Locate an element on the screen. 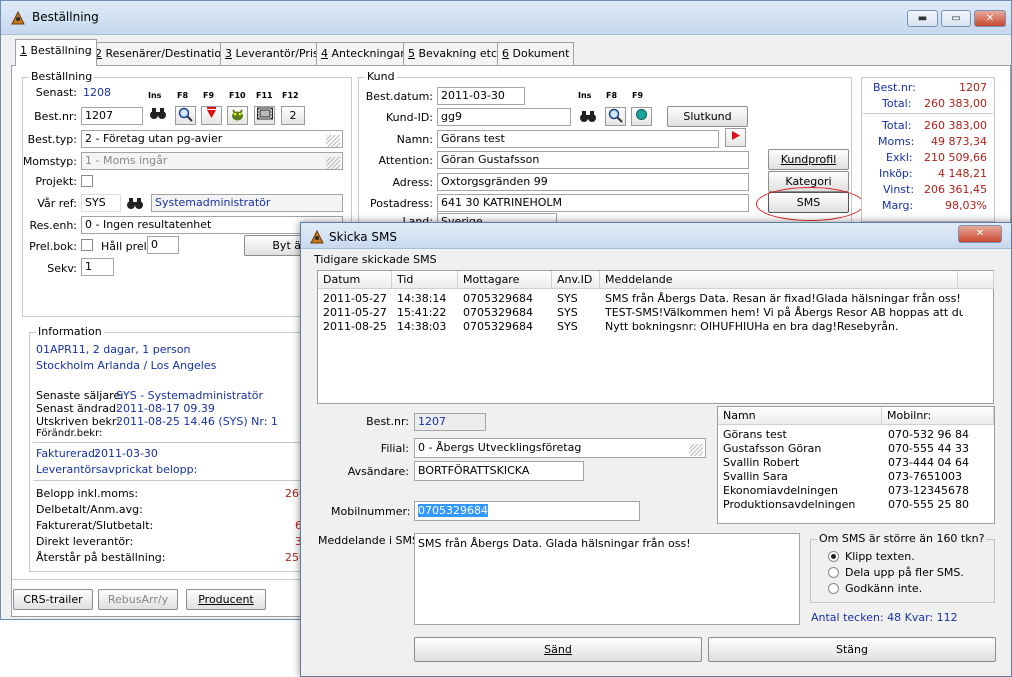 The height and width of the screenshot is (677, 1012). close-button: ✕ is located at coordinates (990, 18).